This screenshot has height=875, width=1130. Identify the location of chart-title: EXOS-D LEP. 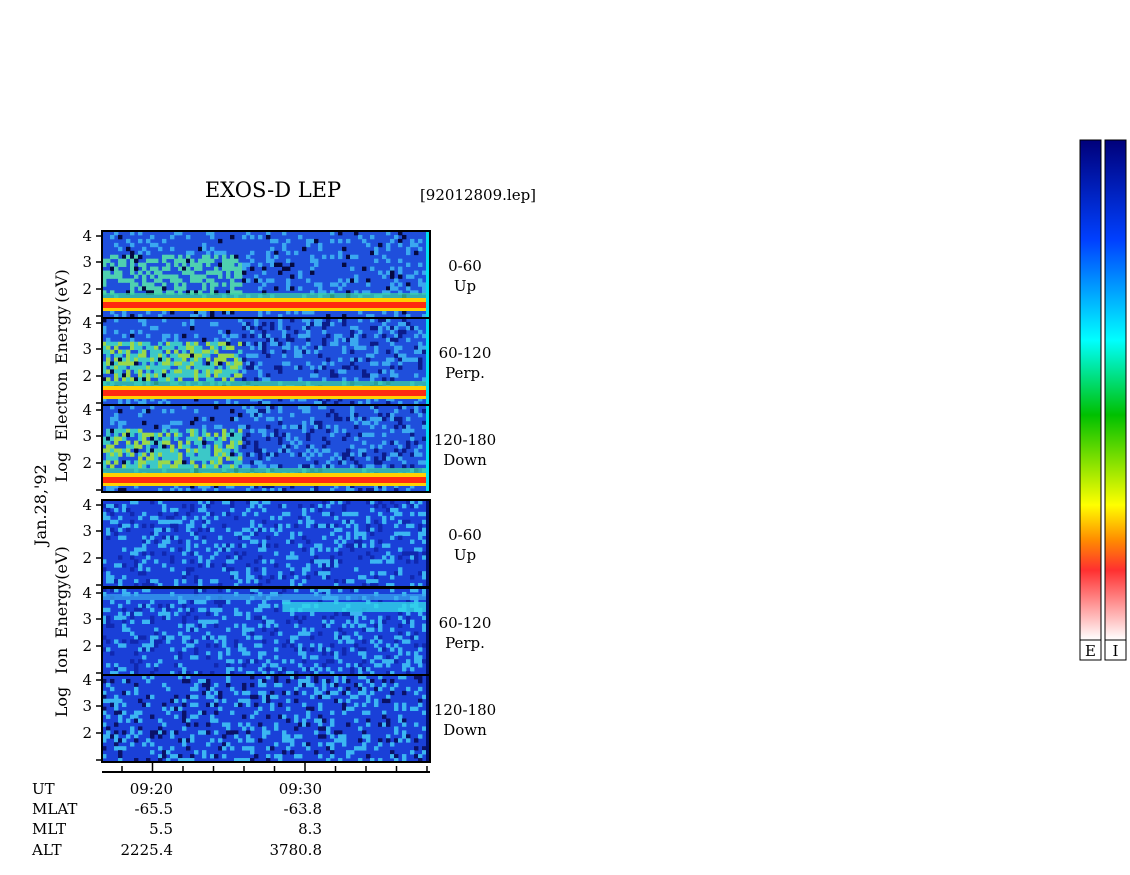
(273, 190).